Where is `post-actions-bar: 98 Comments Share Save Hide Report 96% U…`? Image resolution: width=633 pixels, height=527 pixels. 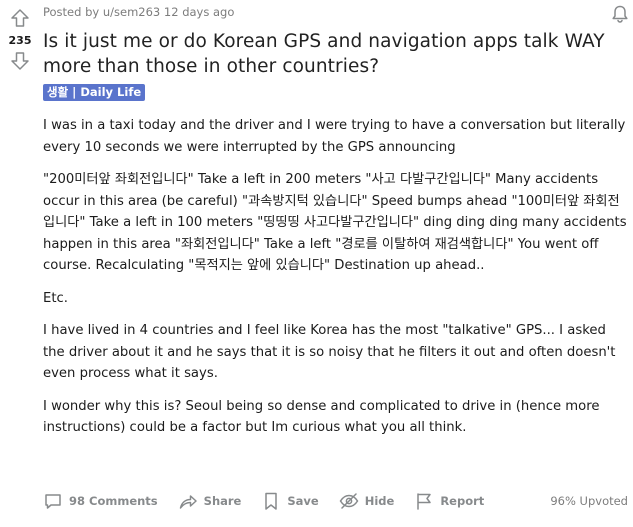
post-actions-bar: 98 Comments Share Save Hide Report 96% U… is located at coordinates (335, 501).